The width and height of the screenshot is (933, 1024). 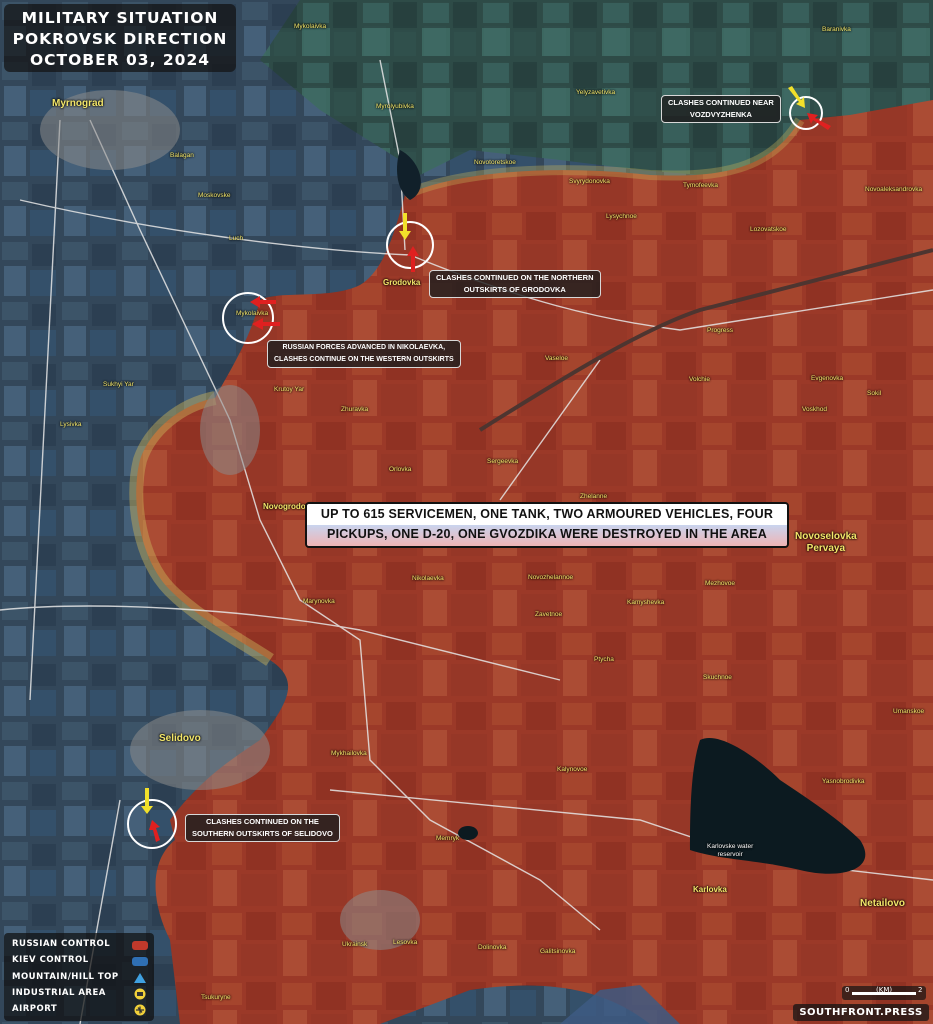 What do you see at coordinates (589, 181) in the screenshot?
I see `label-svyrydonovka: Svyrydonovka` at bounding box center [589, 181].